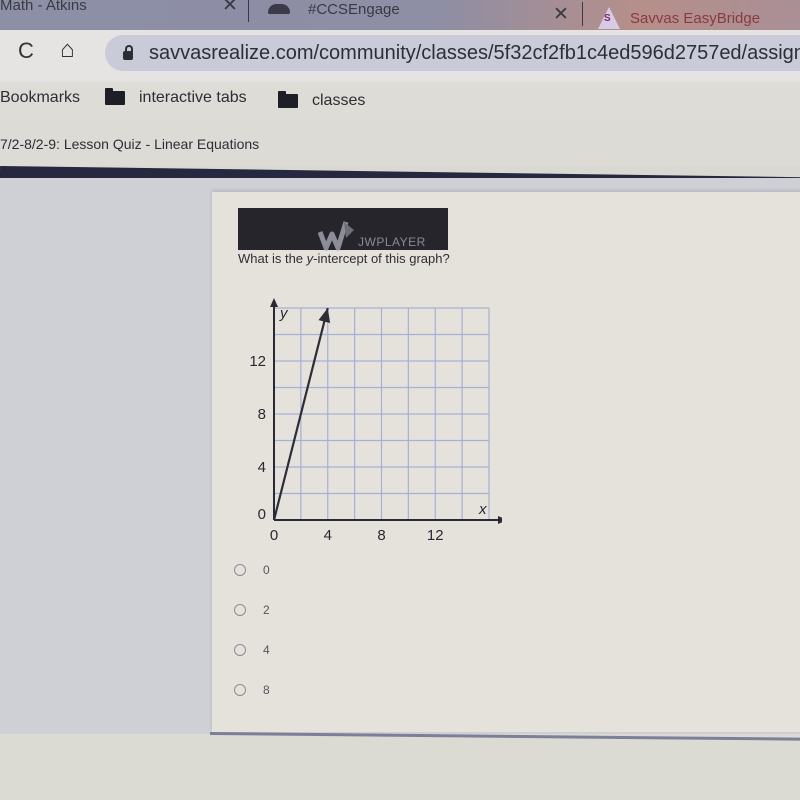 The image size is (800, 800). Describe the element at coordinates (274, 535) in the screenshot. I see `x-tick-label: 0` at that location.